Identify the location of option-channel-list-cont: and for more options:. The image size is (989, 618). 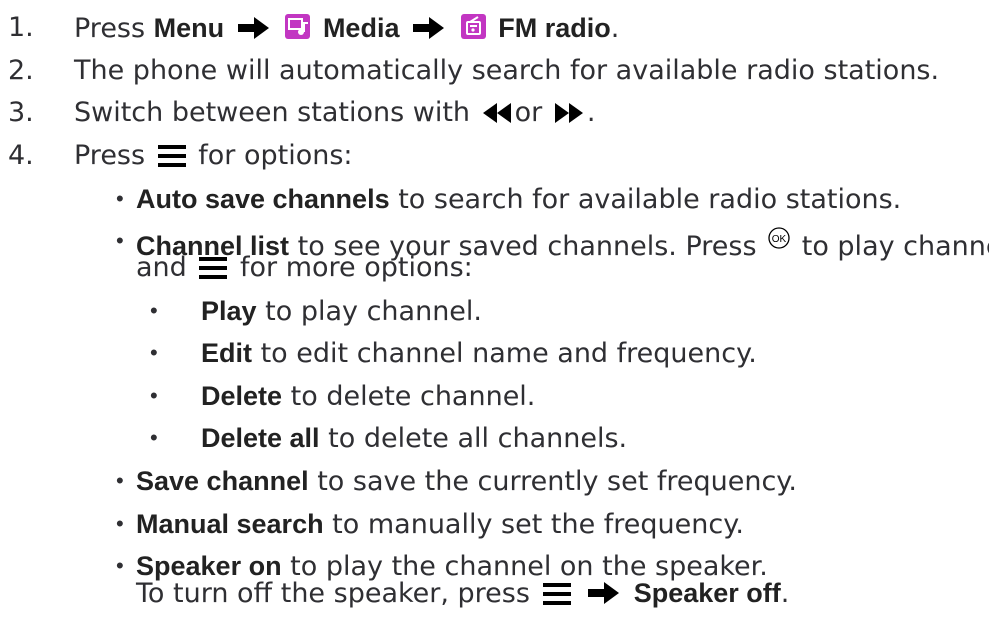
(304, 269).